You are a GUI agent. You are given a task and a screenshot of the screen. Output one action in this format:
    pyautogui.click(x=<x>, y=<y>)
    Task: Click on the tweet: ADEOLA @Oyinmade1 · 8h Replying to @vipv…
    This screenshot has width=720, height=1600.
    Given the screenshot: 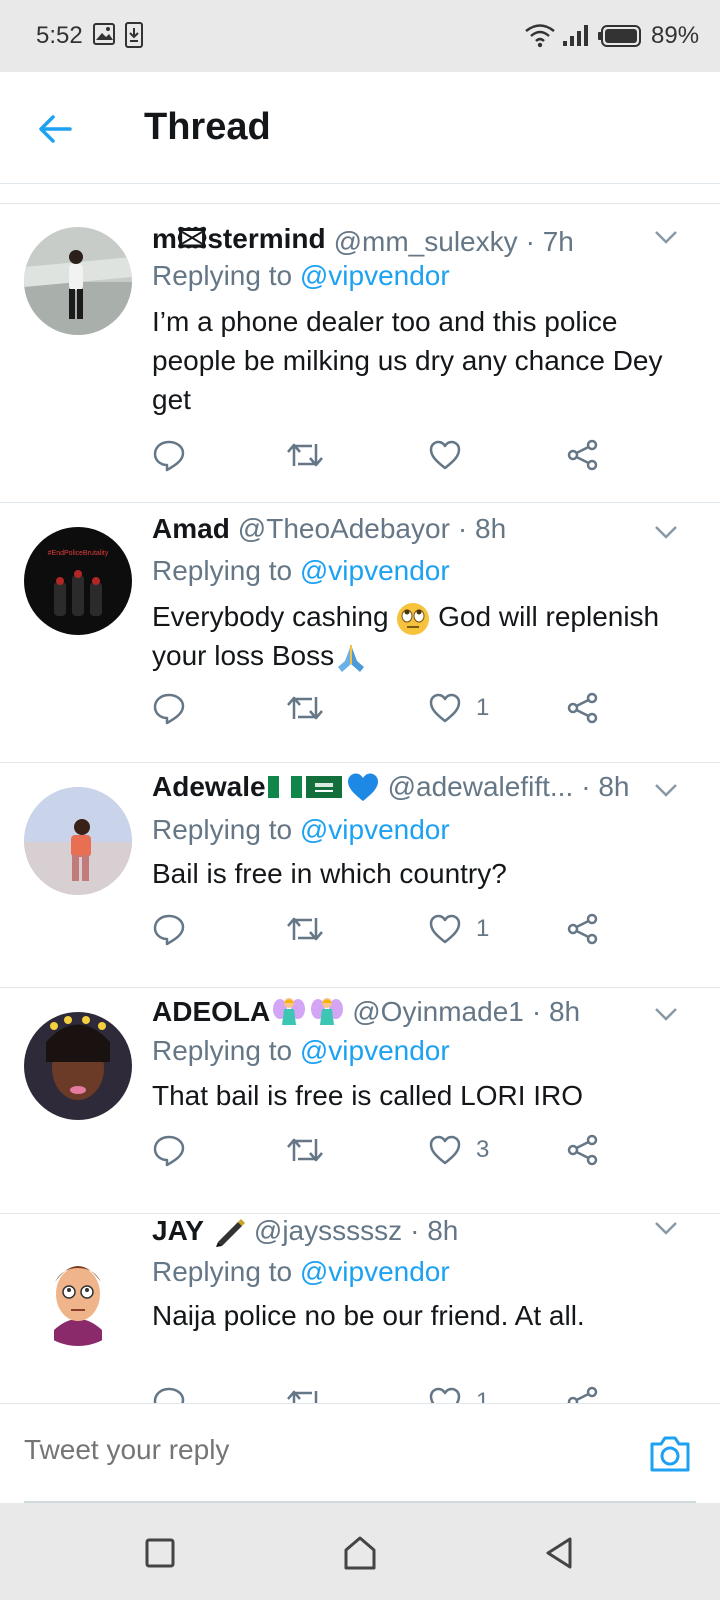 What is the action you would take?
    pyautogui.click(x=360, y=1101)
    